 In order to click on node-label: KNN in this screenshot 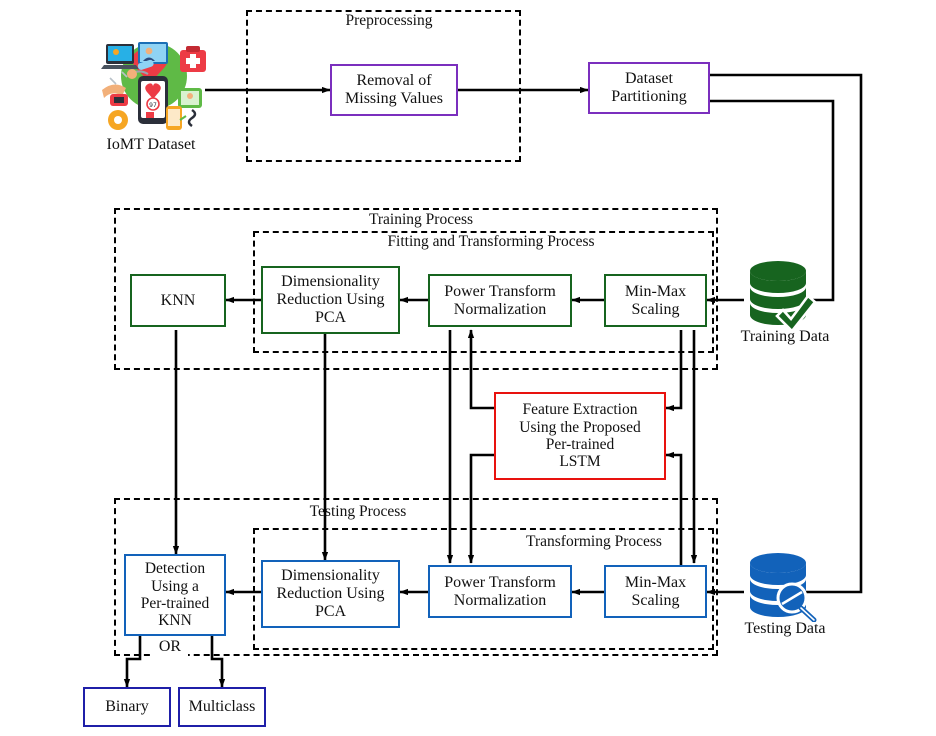, I will do `click(178, 300)`.